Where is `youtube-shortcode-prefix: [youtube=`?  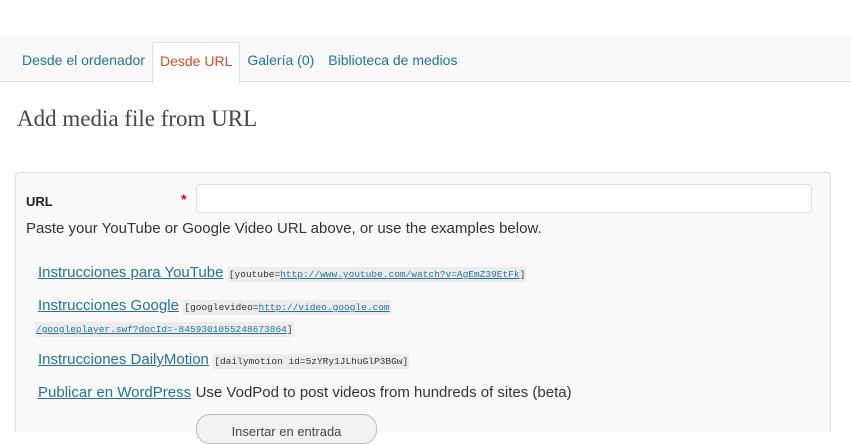
youtube-shortcode-prefix: [youtube= is located at coordinates (254, 274).